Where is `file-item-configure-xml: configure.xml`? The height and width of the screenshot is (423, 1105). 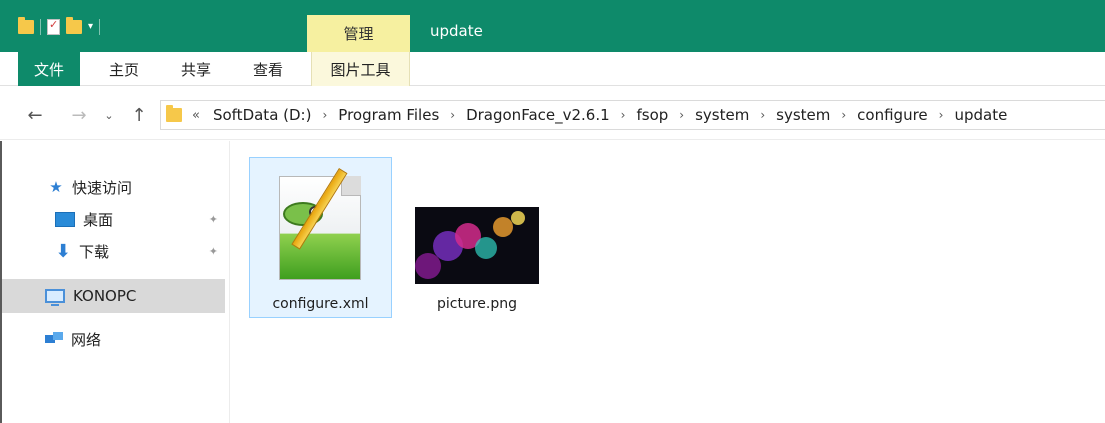
file-item-configure-xml: configure.xml is located at coordinates (320, 237).